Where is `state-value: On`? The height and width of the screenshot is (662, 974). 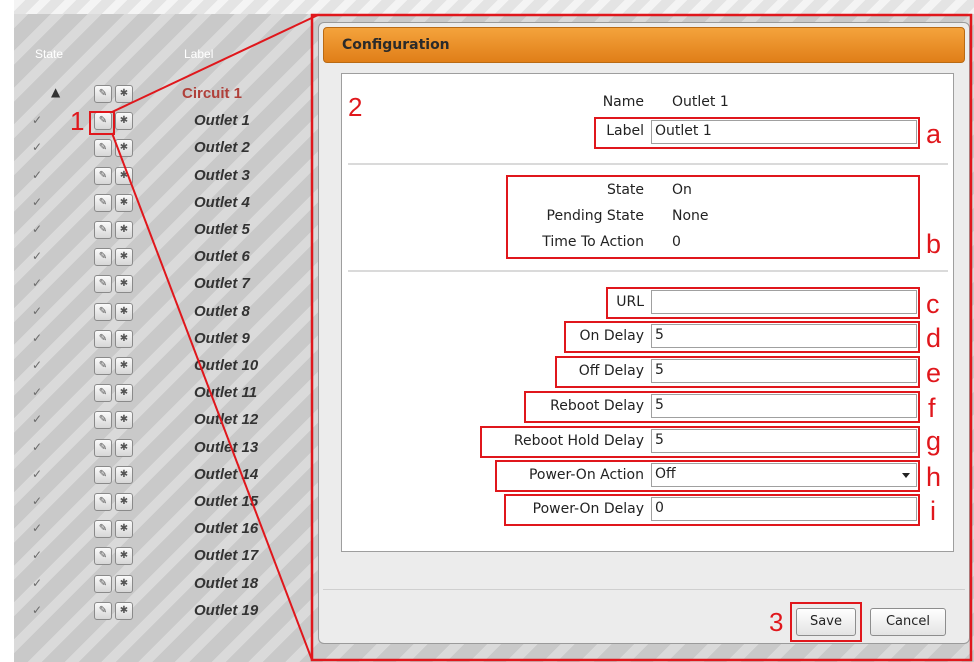
state-value: On is located at coordinates (682, 190).